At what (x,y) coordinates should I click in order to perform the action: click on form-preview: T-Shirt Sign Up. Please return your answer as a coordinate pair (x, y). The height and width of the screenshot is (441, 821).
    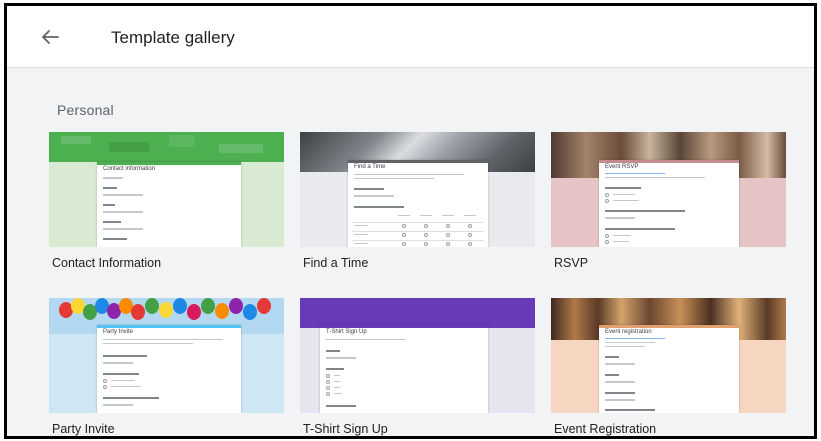
    Looking at the image, I should click on (404, 369).